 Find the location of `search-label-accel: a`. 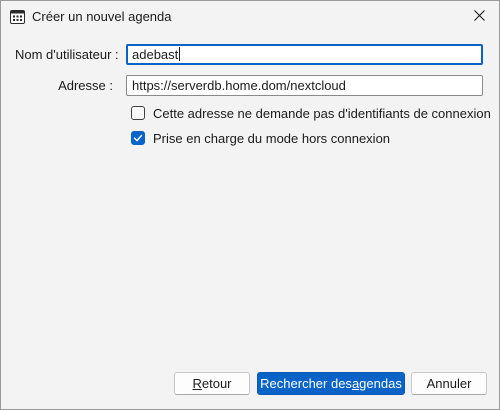

search-label-accel: a is located at coordinates (355, 383).